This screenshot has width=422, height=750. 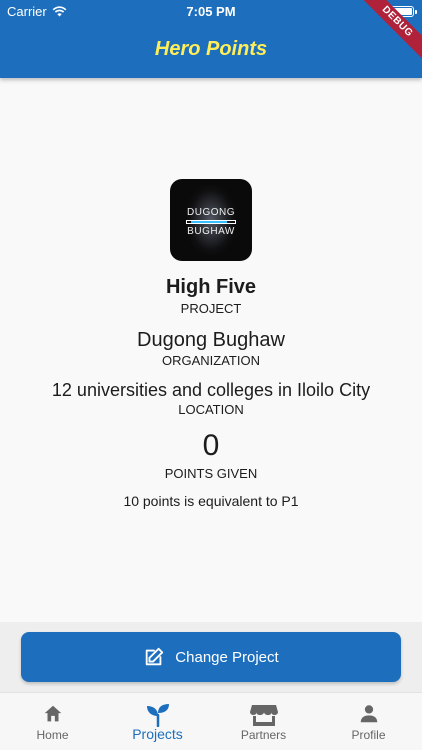 I want to click on organization-name: Dugong Bughaw, so click(x=211, y=340).